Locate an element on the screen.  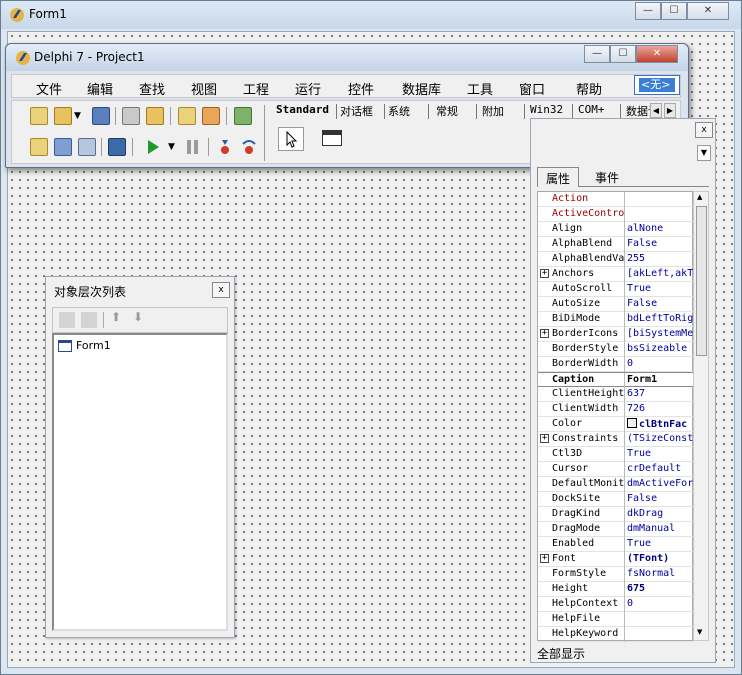
property-value: Form1 is located at coordinates (660, 379).